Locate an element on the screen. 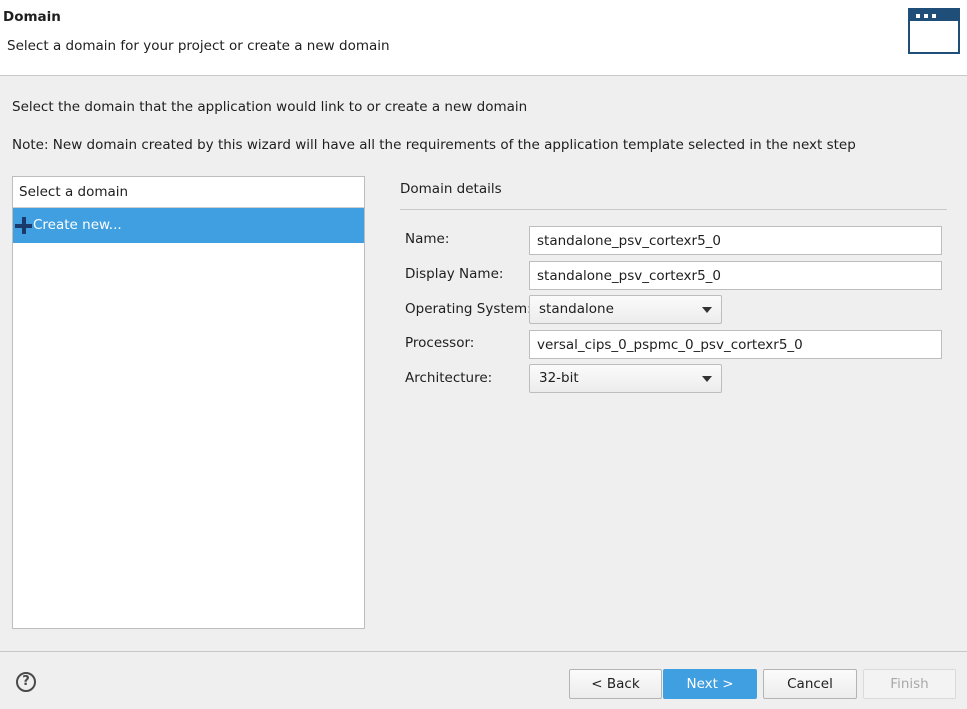 The image size is (967, 709). os-select-value: standalone is located at coordinates (576, 309).